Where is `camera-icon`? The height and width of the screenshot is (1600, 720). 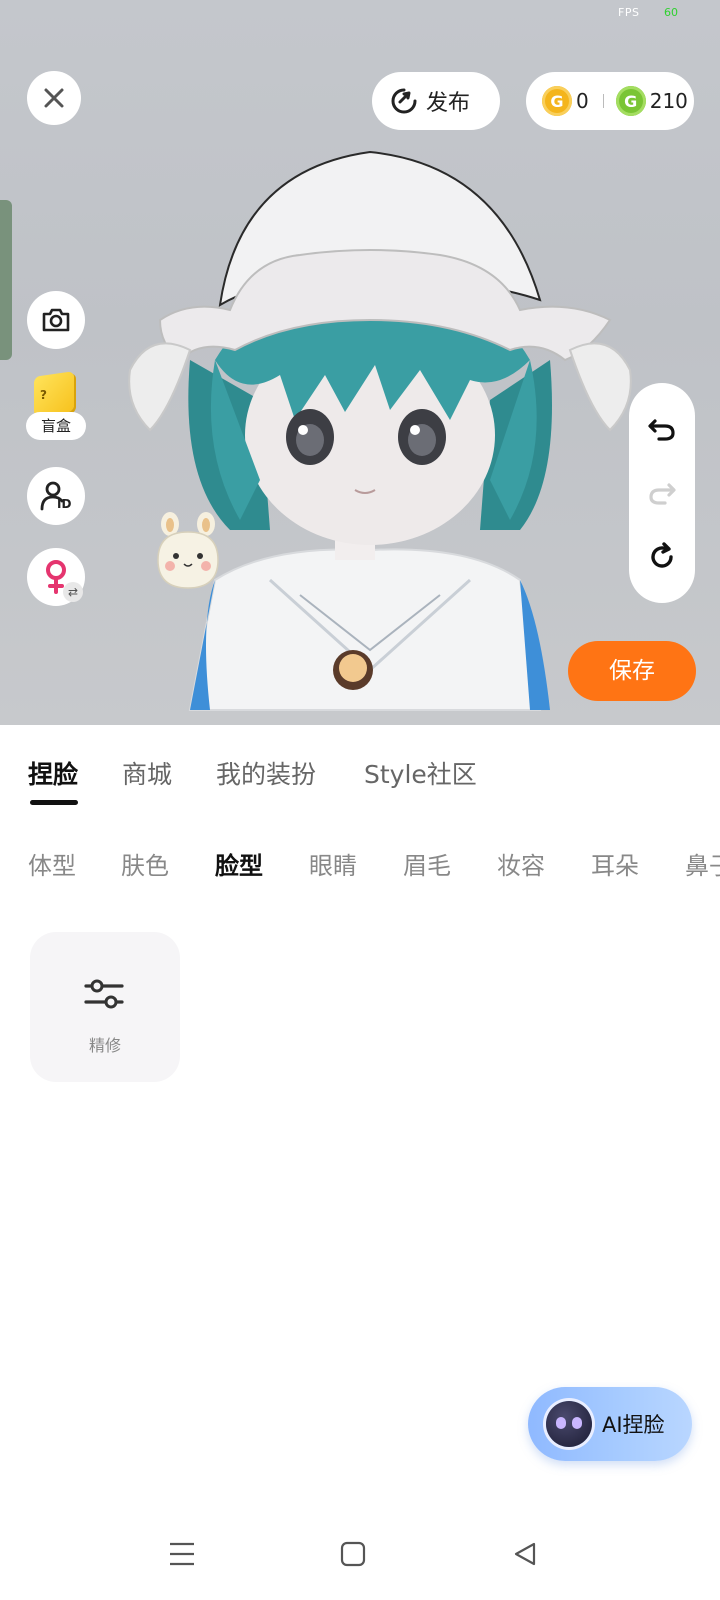 camera-icon is located at coordinates (56, 320).